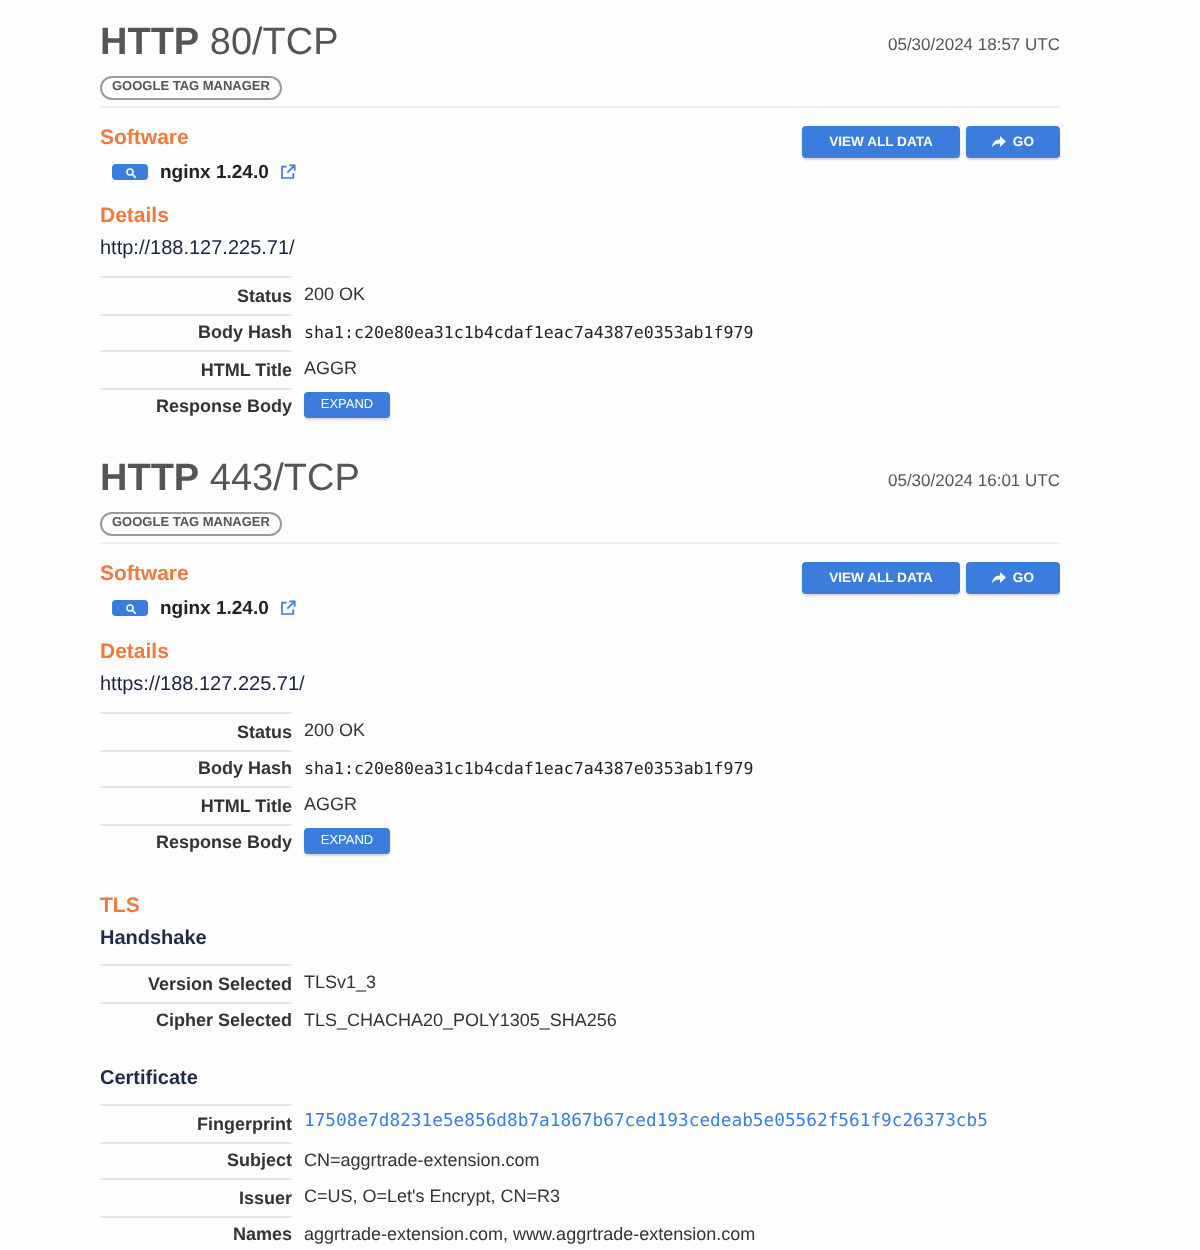 The width and height of the screenshot is (1200, 1250). Describe the element at coordinates (202, 686) in the screenshot. I see `url-text: https://188.127.225.71/` at that location.